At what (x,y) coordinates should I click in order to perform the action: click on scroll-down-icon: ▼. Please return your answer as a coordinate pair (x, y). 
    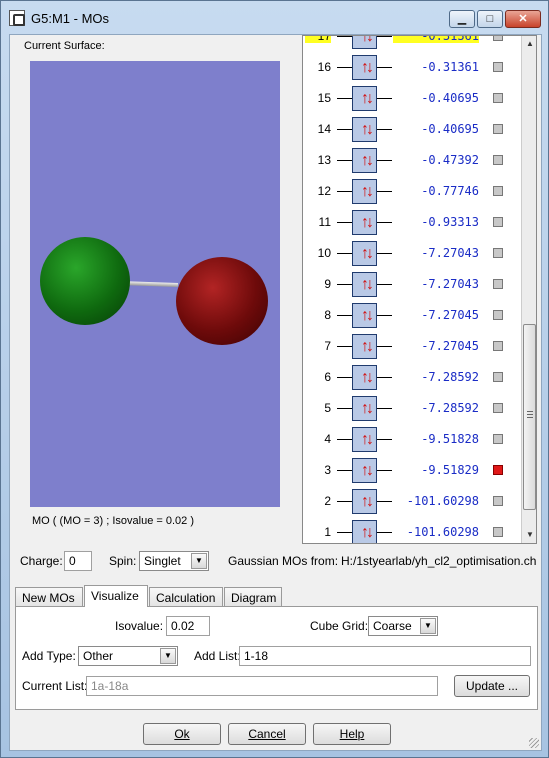
    Looking at the image, I should click on (529, 535).